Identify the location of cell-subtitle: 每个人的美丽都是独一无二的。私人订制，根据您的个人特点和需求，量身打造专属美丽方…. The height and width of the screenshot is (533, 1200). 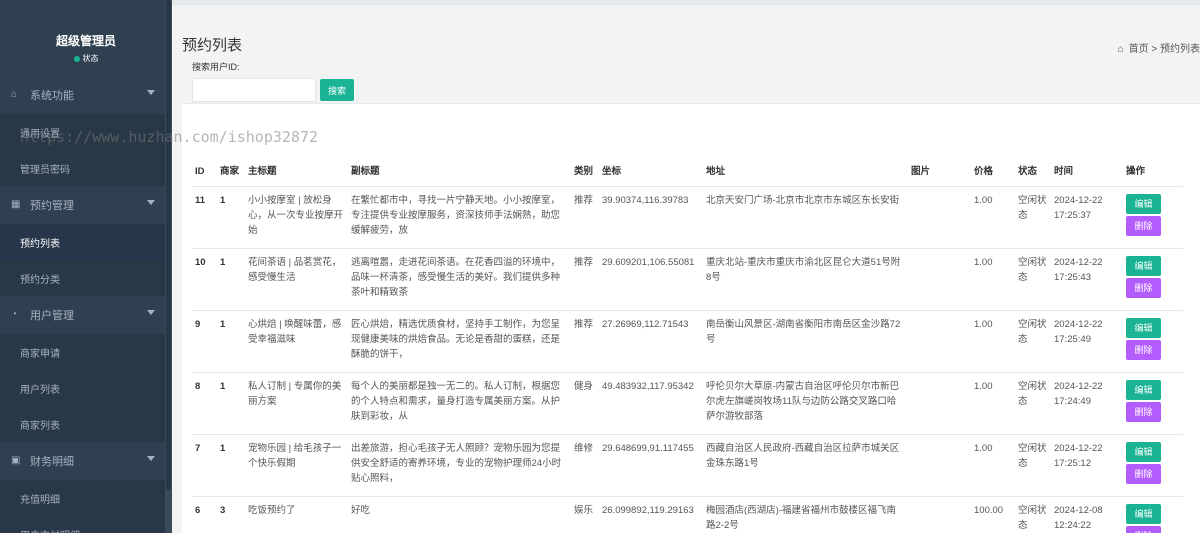
(459, 403).